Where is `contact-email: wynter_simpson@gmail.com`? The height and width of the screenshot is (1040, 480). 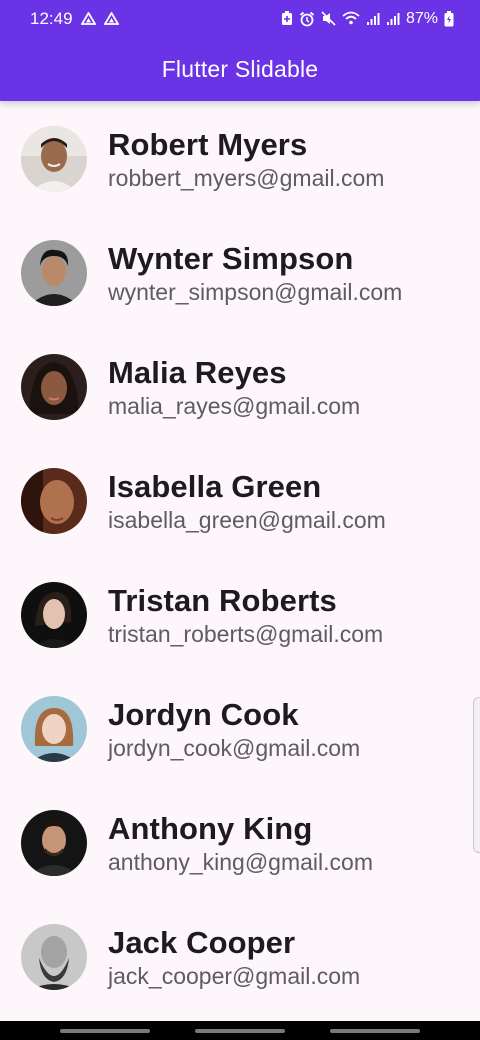 contact-email: wynter_simpson@gmail.com is located at coordinates (255, 292).